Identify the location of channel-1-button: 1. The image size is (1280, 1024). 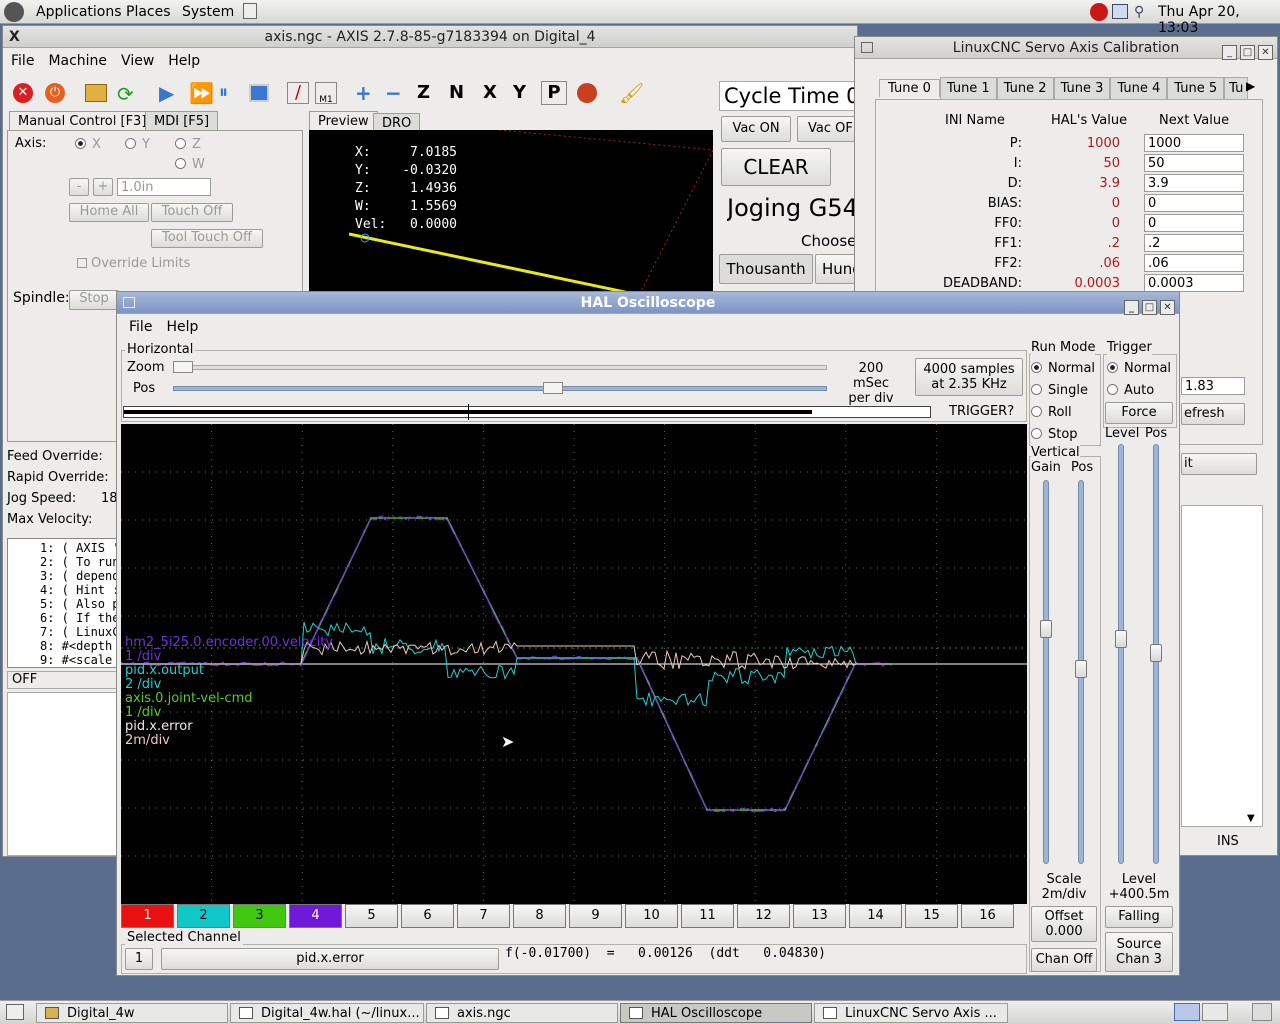
(147, 916).